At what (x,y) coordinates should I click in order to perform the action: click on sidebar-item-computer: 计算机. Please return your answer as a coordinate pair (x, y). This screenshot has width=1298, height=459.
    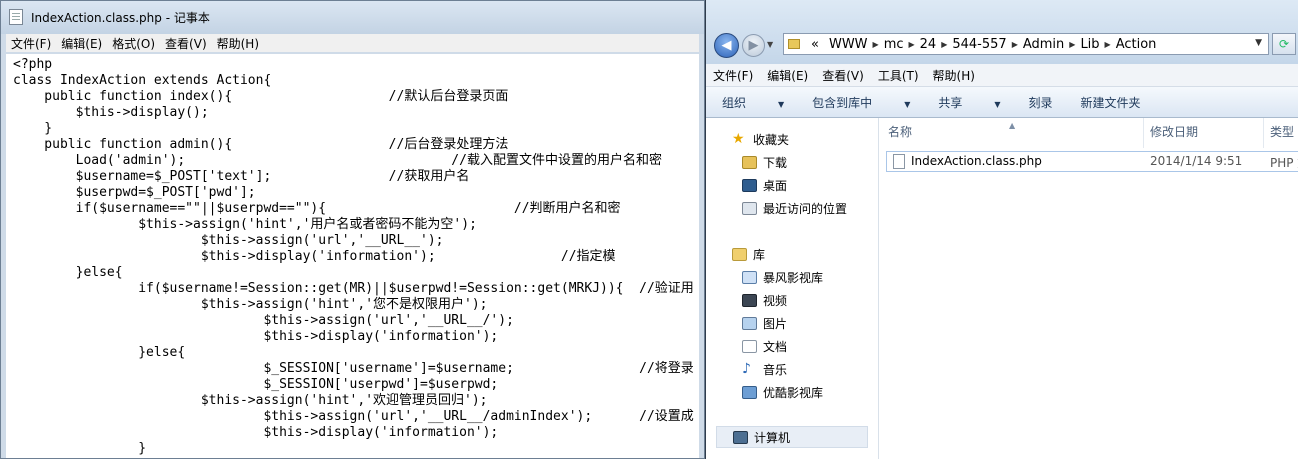
    Looking at the image, I should click on (792, 437).